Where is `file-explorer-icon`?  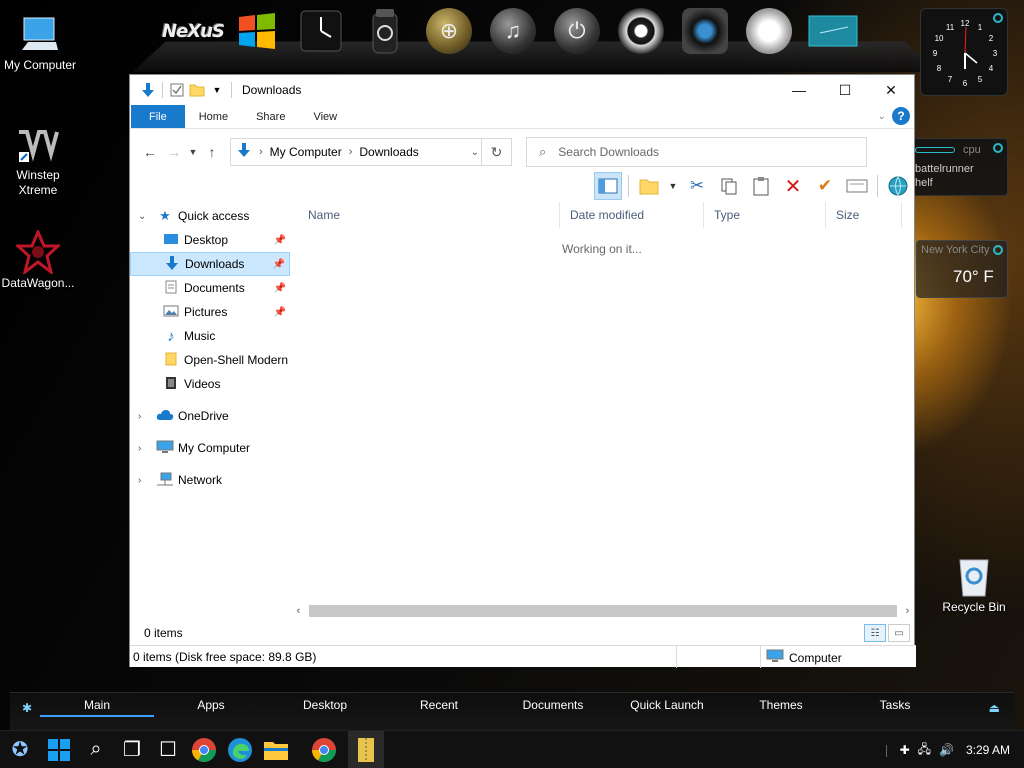
file-explorer-icon is located at coordinates (276, 749).